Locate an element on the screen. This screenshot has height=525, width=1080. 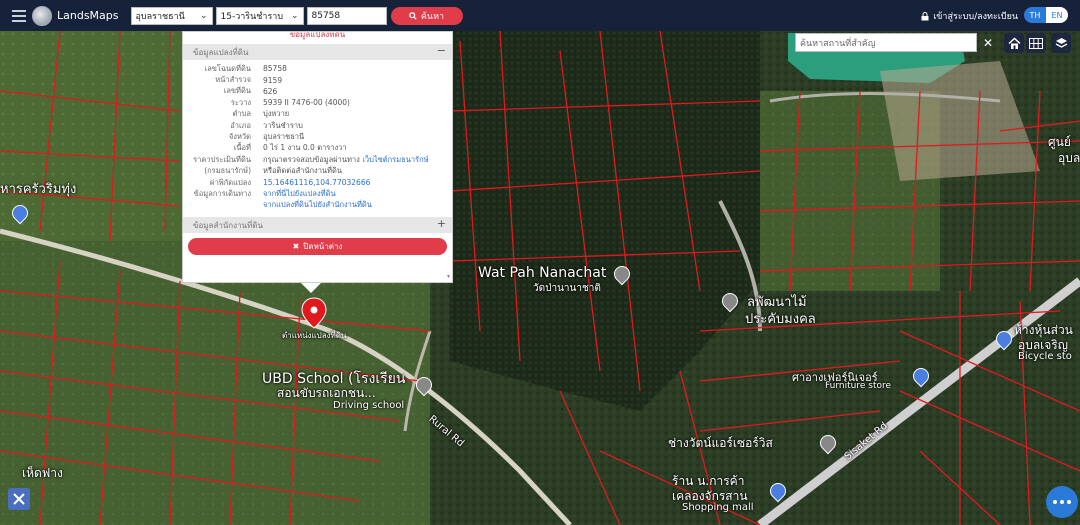
info-row: จากแปลงที่ดินไปยังสำนักงานที่ดิน is located at coordinates (317, 205).